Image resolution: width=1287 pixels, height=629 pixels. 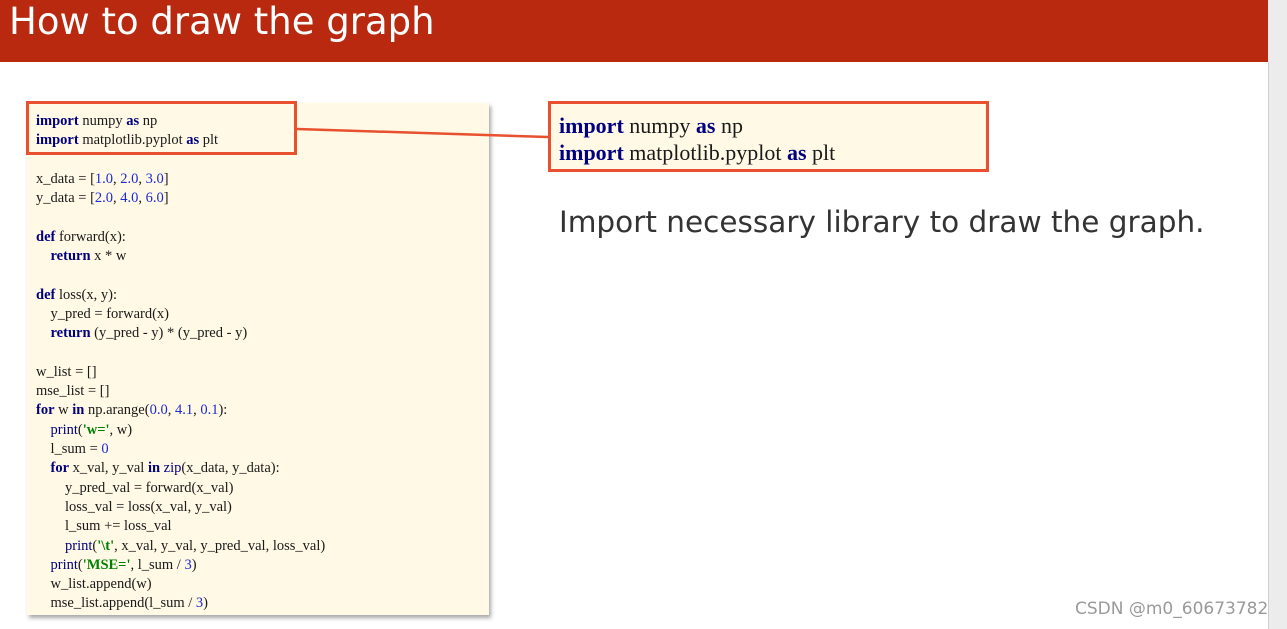 I want to click on code-line: def loss(x, y):, so click(x=76, y=294).